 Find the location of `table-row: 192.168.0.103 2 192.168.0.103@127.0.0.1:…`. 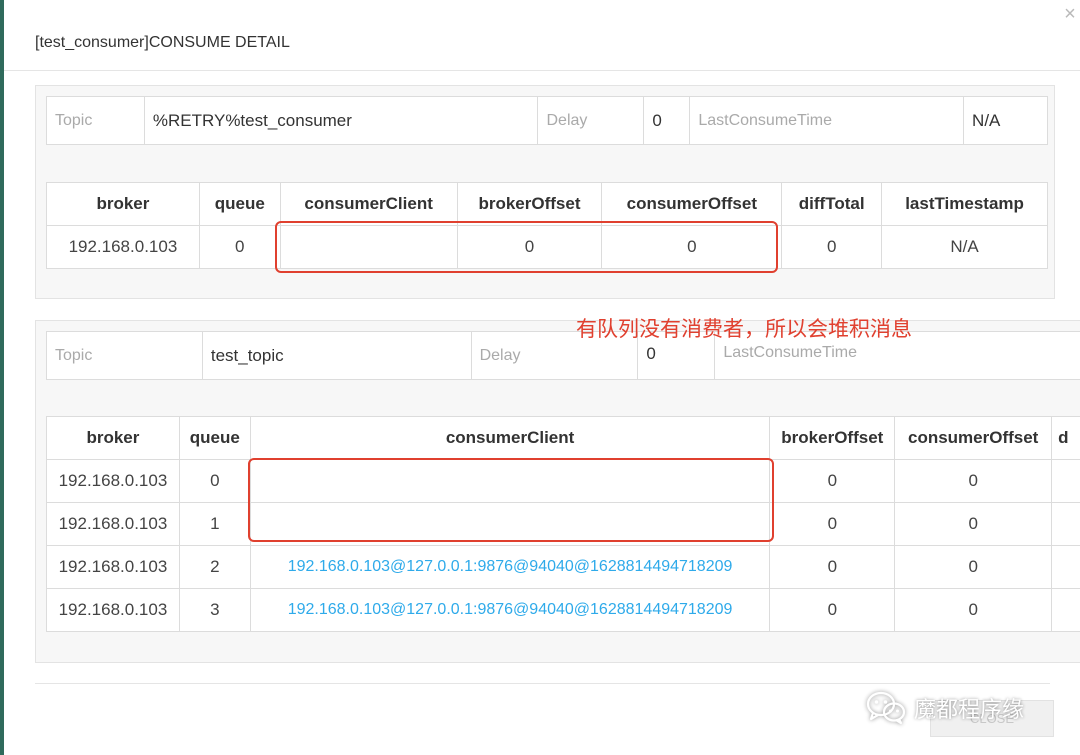

table-row: 192.168.0.103 2 192.168.0.103@127.0.0.1:… is located at coordinates (563, 567).